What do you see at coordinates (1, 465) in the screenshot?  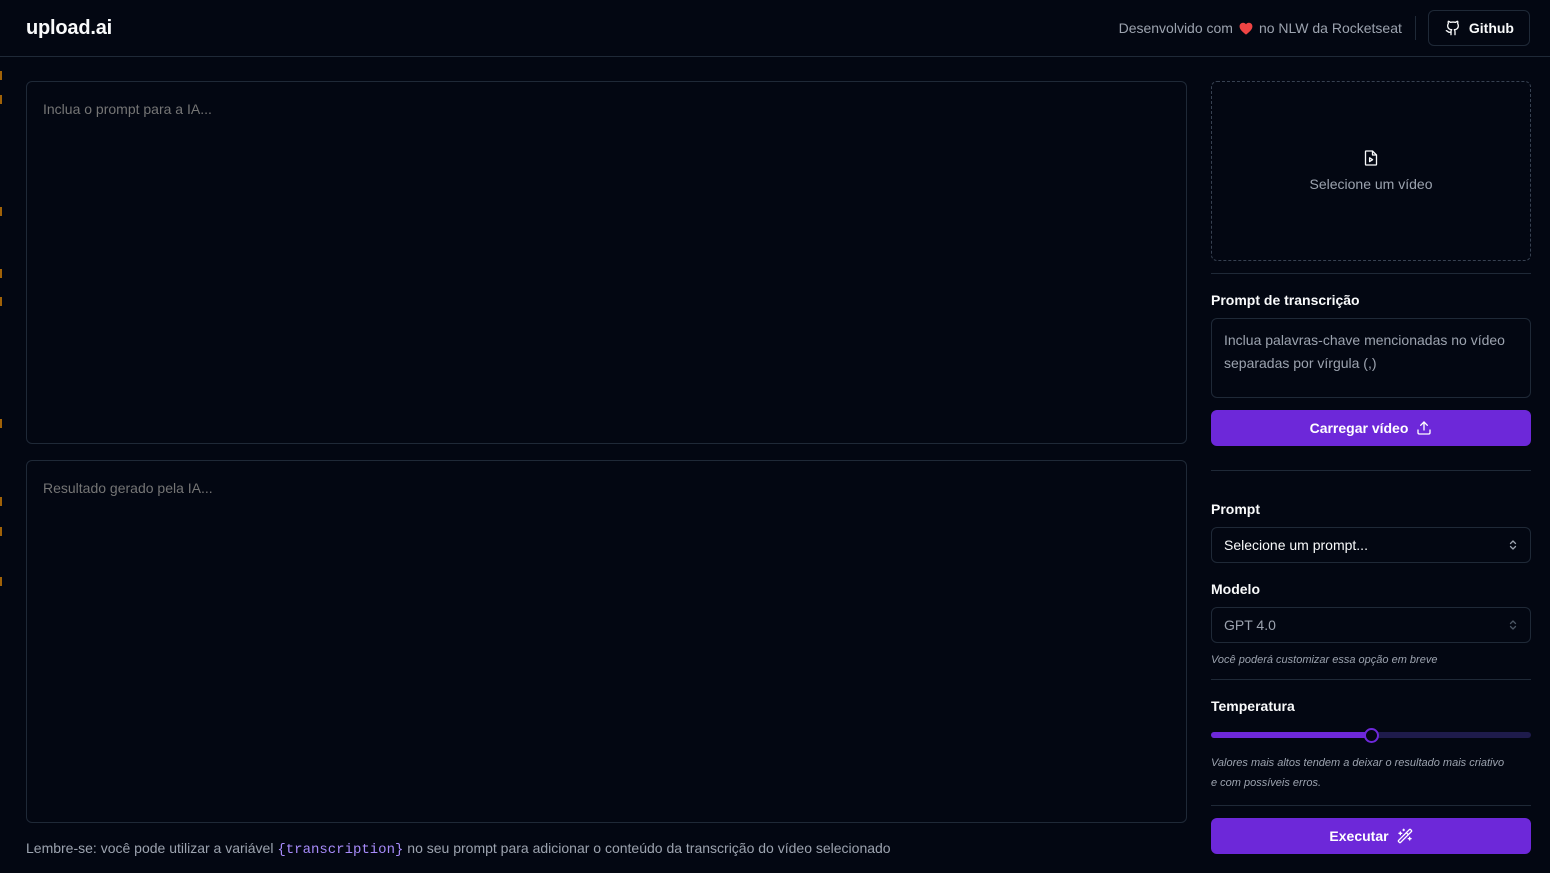 I see `left-edge-markers` at bounding box center [1, 465].